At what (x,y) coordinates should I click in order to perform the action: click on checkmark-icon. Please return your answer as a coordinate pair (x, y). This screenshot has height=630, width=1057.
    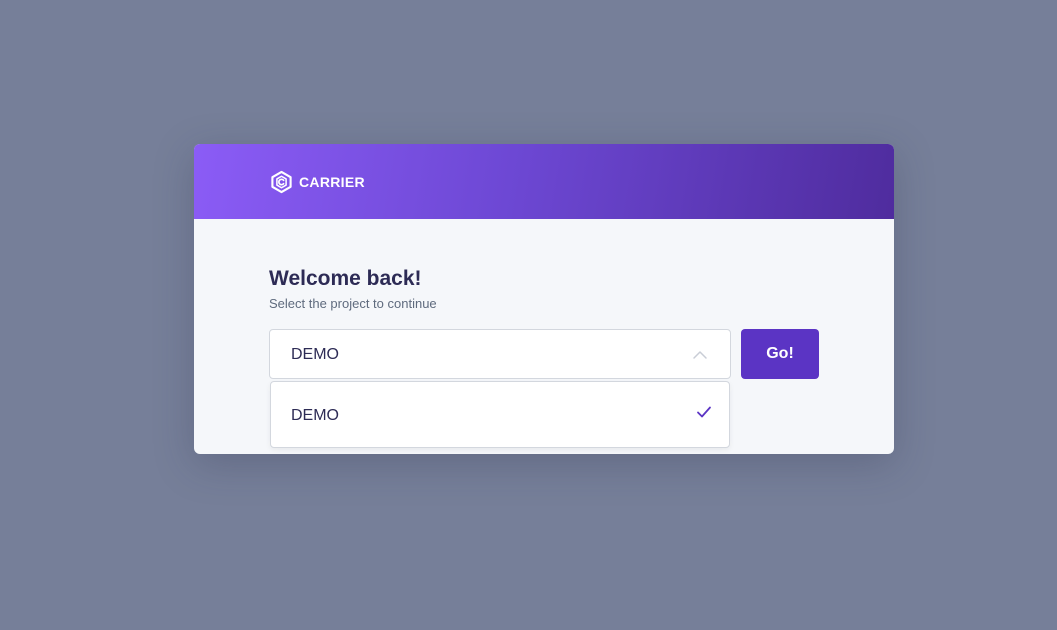
    Looking at the image, I should click on (704, 412).